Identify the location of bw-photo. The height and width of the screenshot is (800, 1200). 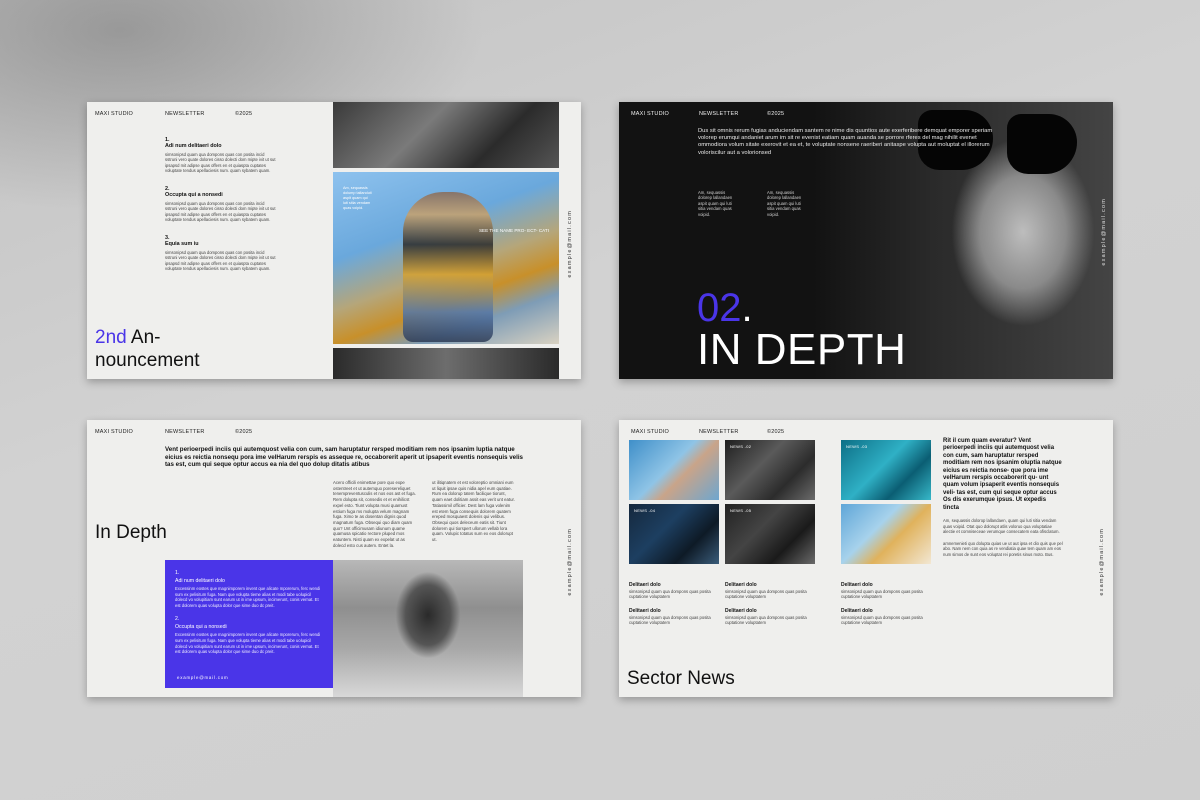
(428, 628).